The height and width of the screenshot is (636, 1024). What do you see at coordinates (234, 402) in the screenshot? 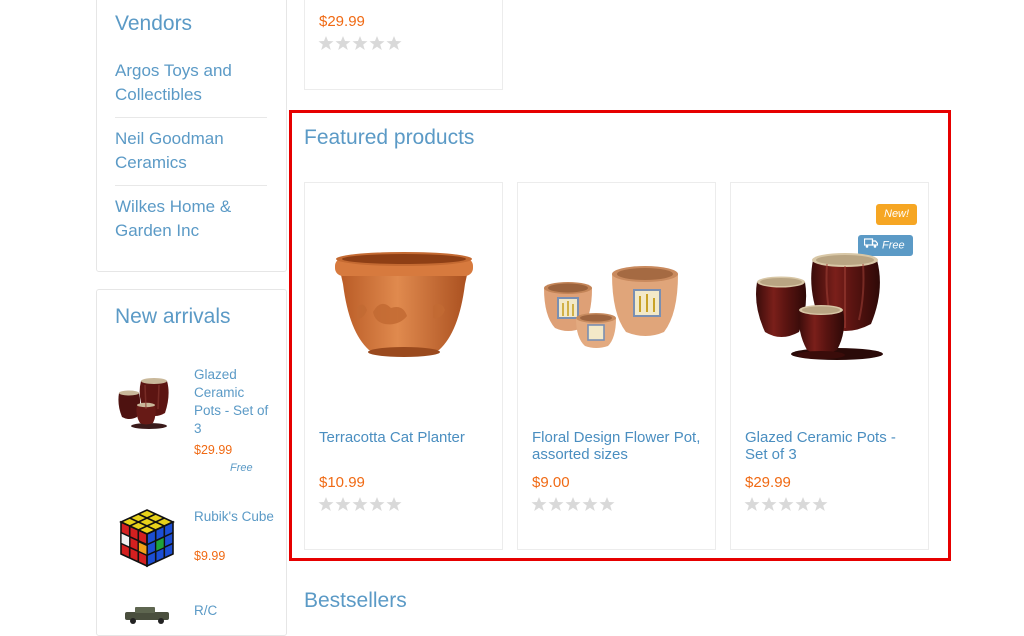
I see `new-arrival-name: Glazed Ceramic Pots - Set of 3` at bounding box center [234, 402].